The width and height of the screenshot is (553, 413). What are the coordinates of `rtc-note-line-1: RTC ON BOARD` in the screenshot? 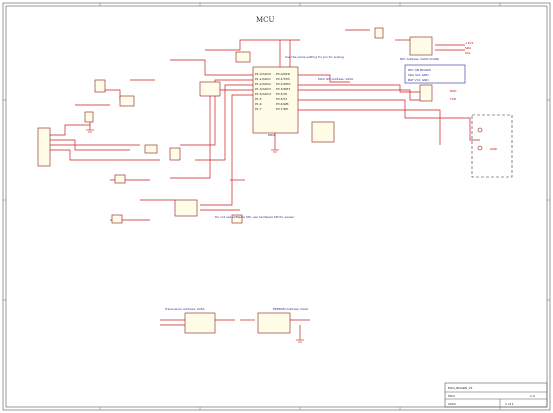 It's located at (420, 70).